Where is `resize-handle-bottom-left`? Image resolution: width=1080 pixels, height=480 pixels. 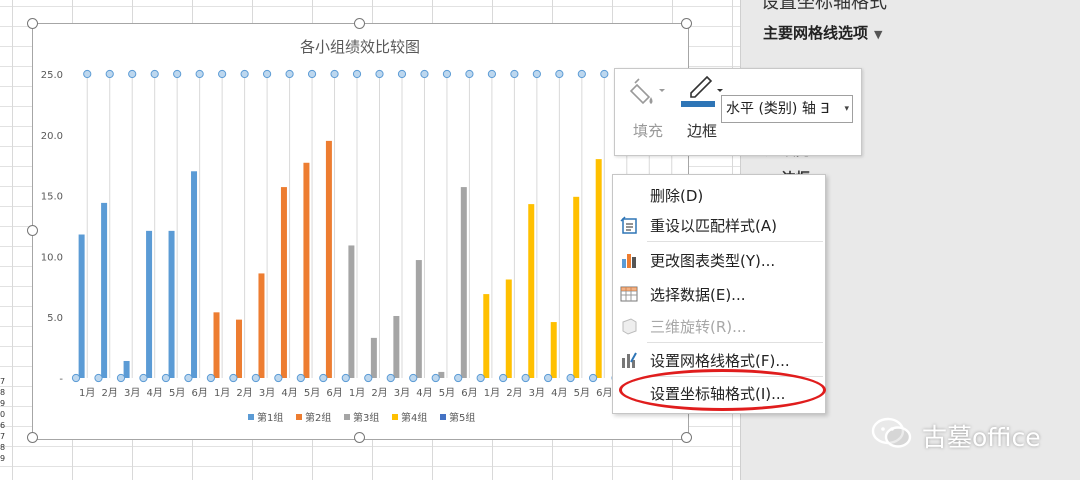
resize-handle-bottom-left is located at coordinates (32, 437).